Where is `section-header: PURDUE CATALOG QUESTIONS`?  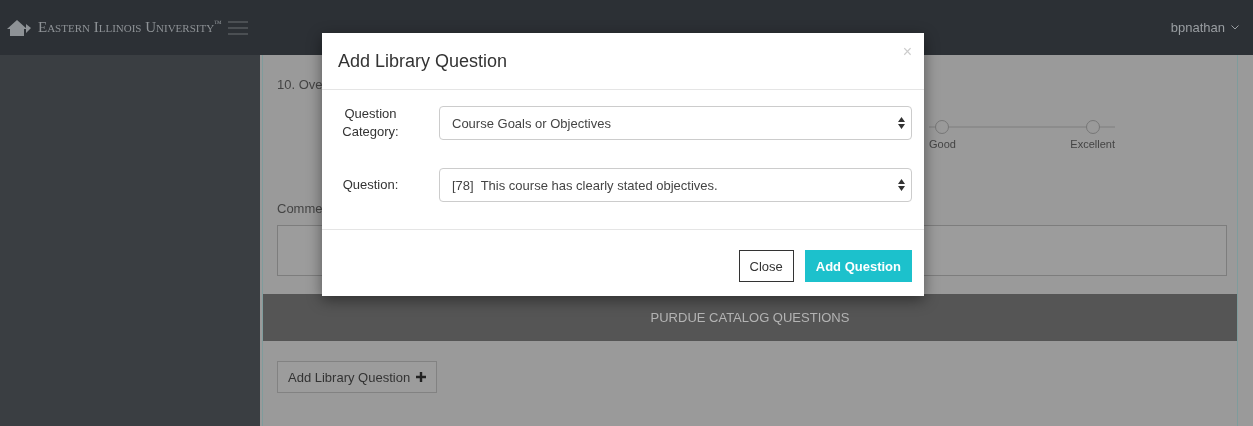
section-header: PURDUE CATALOG QUESTIONS is located at coordinates (750, 317).